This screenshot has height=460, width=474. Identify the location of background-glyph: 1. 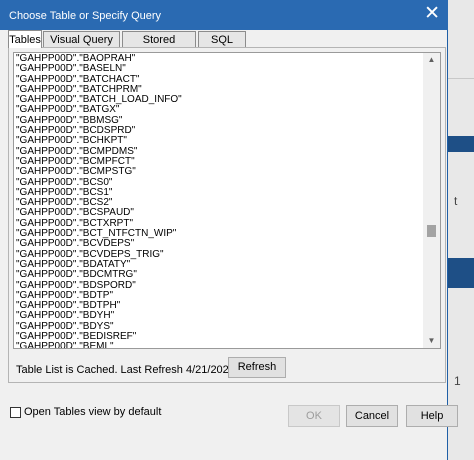
(457, 381).